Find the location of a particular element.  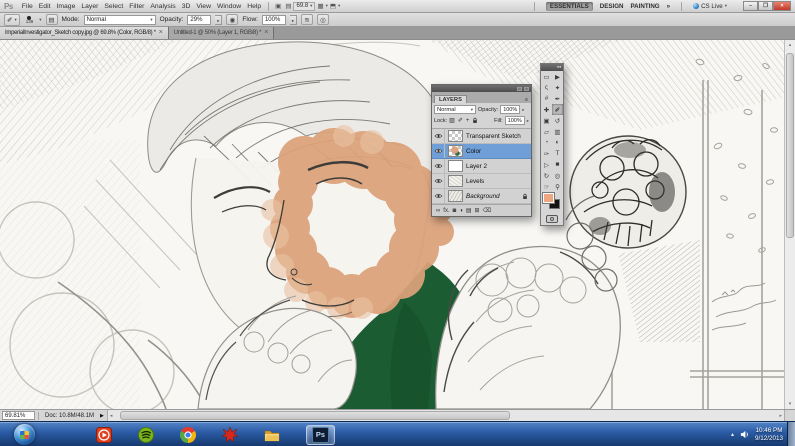

photoshop-taskbar-button: Ps is located at coordinates (320, 434).